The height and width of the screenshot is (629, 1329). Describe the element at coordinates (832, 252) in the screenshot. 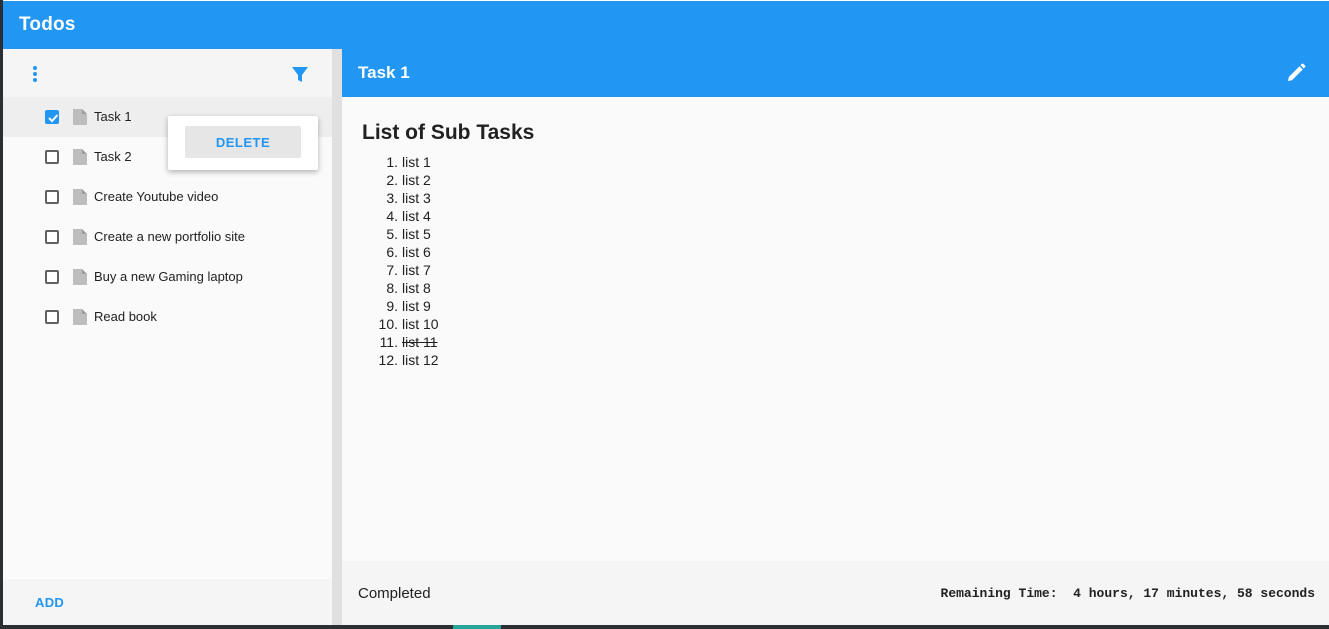

I see `subtask-item: 6. list 6` at that location.